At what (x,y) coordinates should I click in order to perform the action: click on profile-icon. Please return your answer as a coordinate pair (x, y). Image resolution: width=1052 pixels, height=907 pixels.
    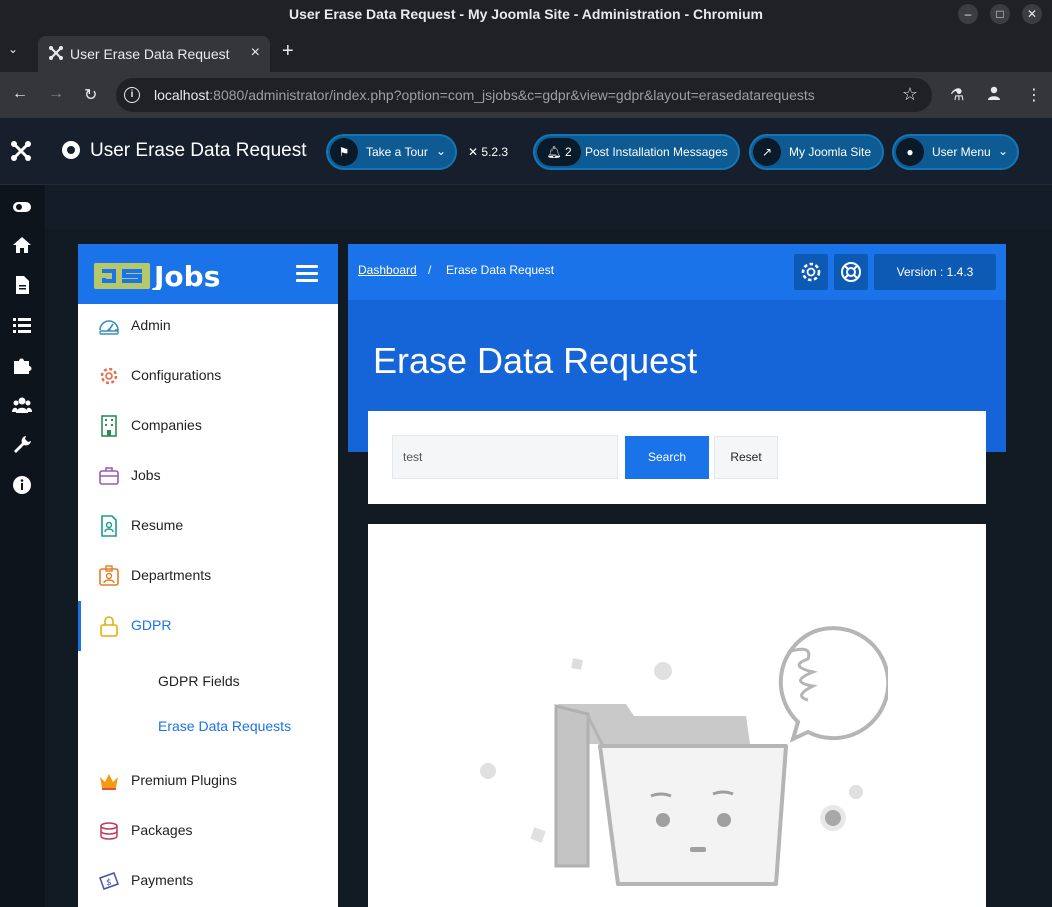
    Looking at the image, I should click on (994, 95).